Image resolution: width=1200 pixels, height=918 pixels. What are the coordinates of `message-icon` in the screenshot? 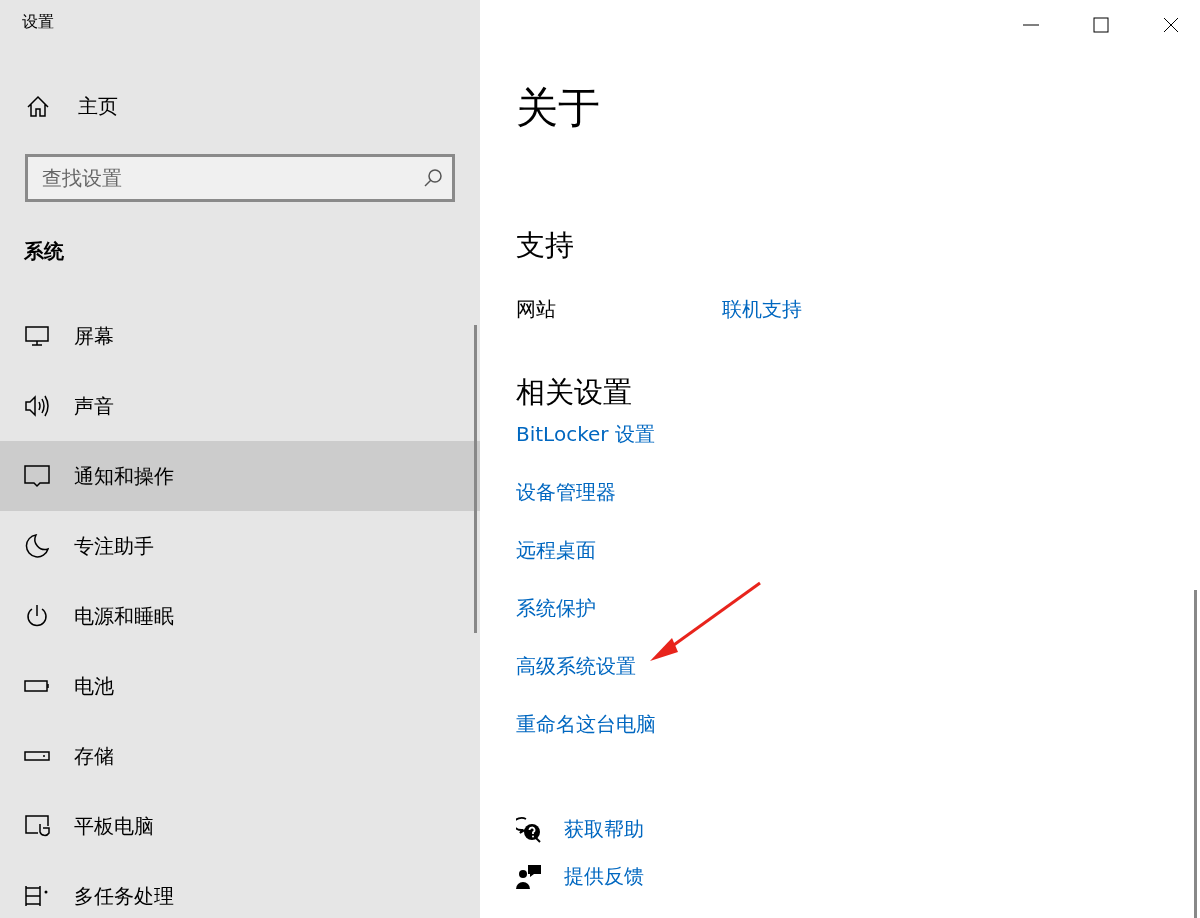 It's located at (37, 476).